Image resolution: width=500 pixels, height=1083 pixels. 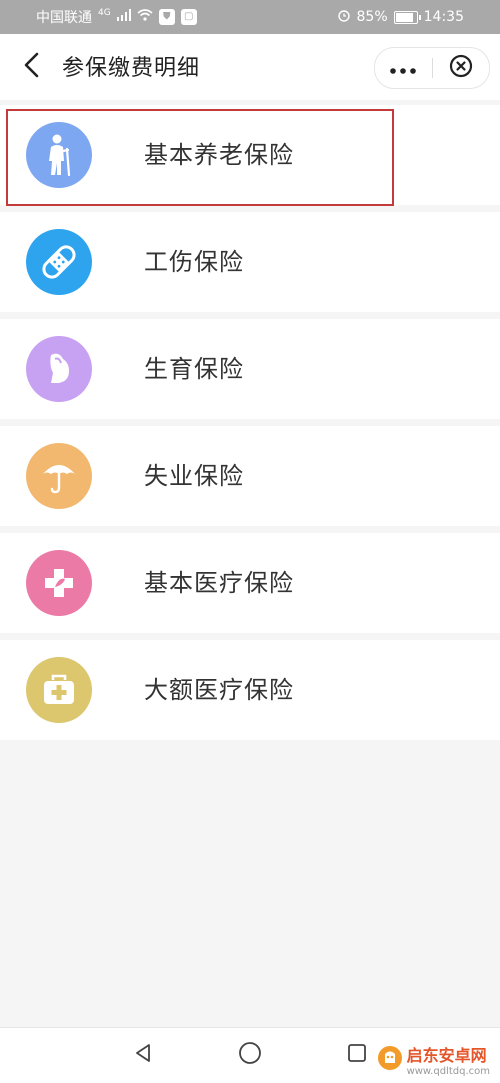 I want to click on insurance-item-label: 生育保险, so click(x=194, y=369).